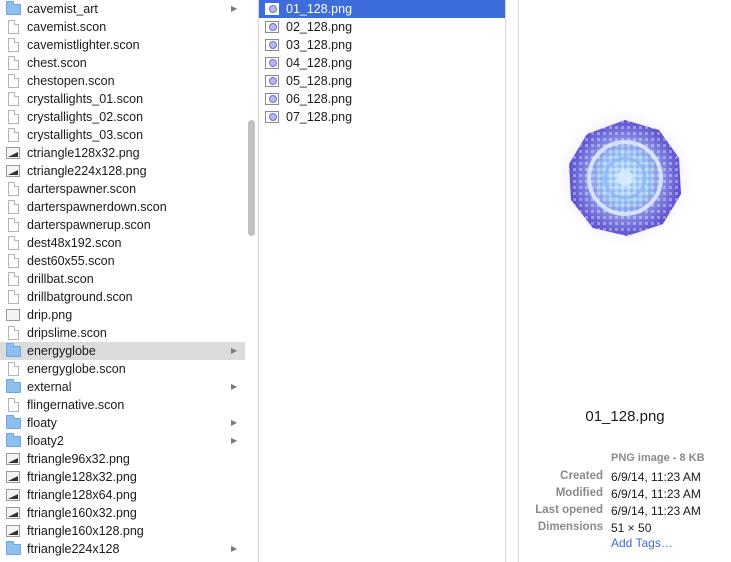  Describe the element at coordinates (625, 178) in the screenshot. I see `preview-image` at that location.